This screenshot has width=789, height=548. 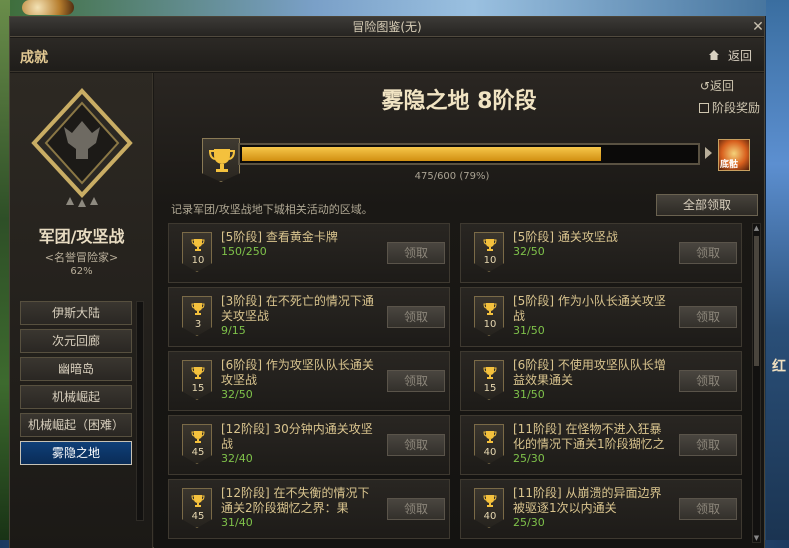 What do you see at coordinates (233, 330) in the screenshot?
I see `achievement-progress: 9/15` at bounding box center [233, 330].